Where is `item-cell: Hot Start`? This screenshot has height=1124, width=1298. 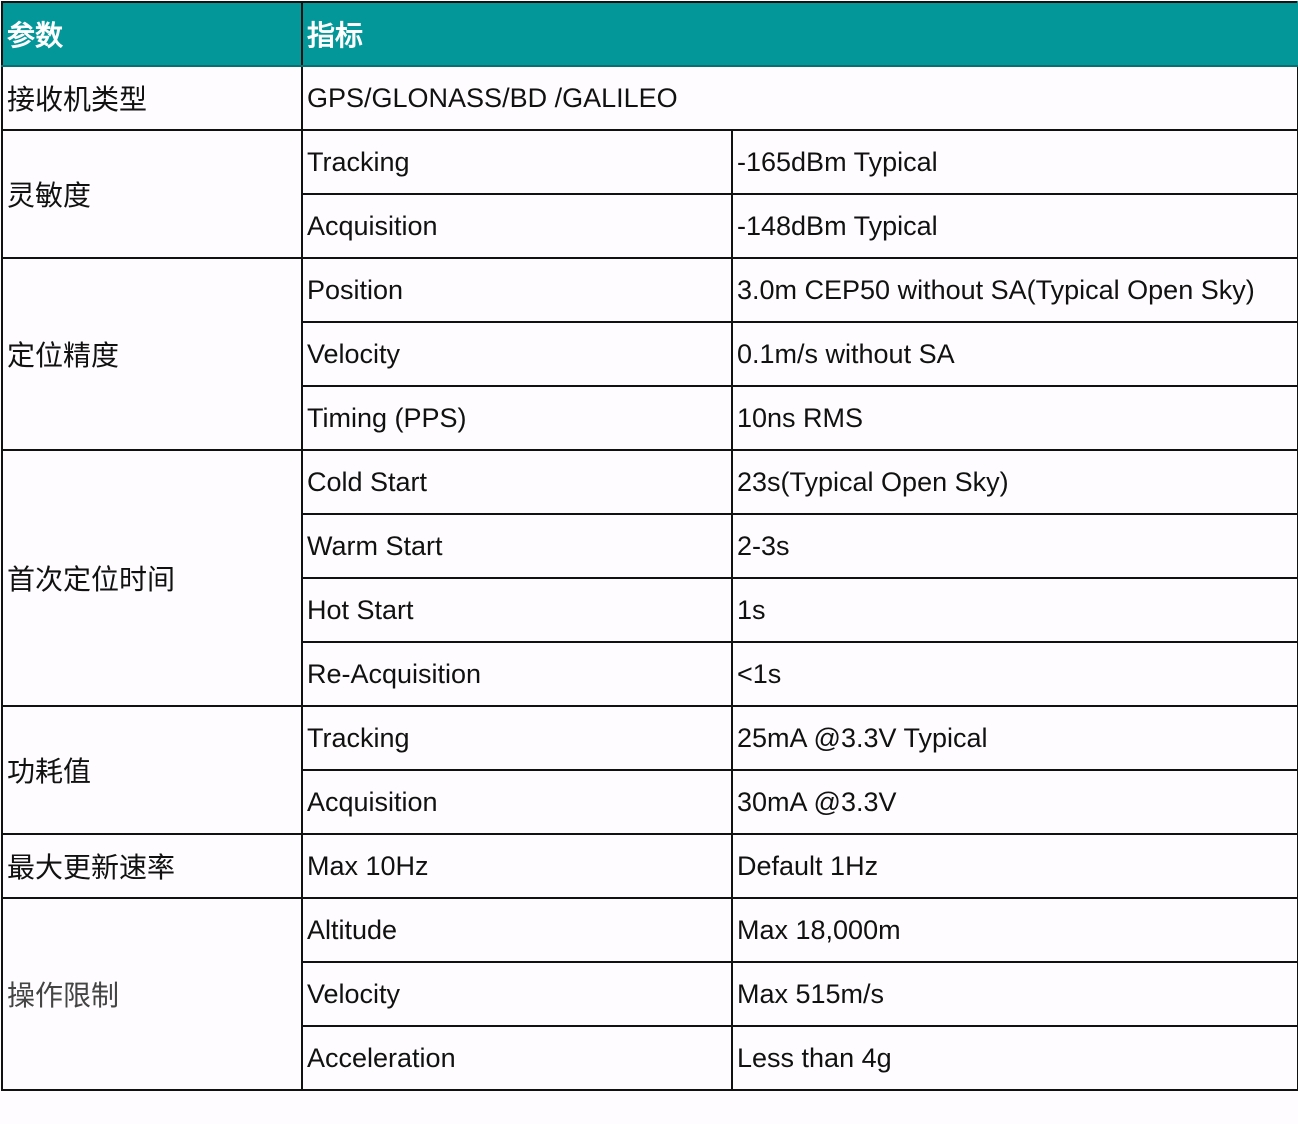 item-cell: Hot Start is located at coordinates (517, 610).